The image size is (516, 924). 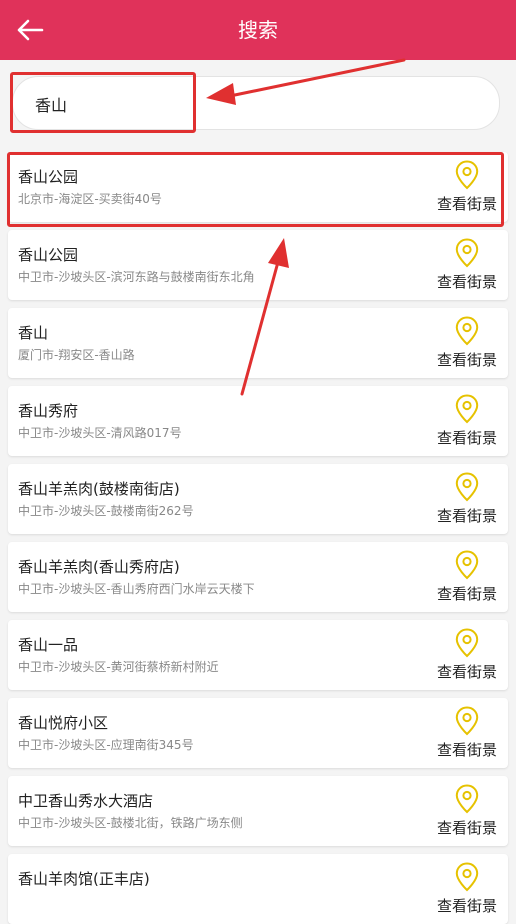 What do you see at coordinates (258, 421) in the screenshot?
I see `result-item: 香山秀府 中卫市-沙坡头区-清风路017号 查看街景` at bounding box center [258, 421].